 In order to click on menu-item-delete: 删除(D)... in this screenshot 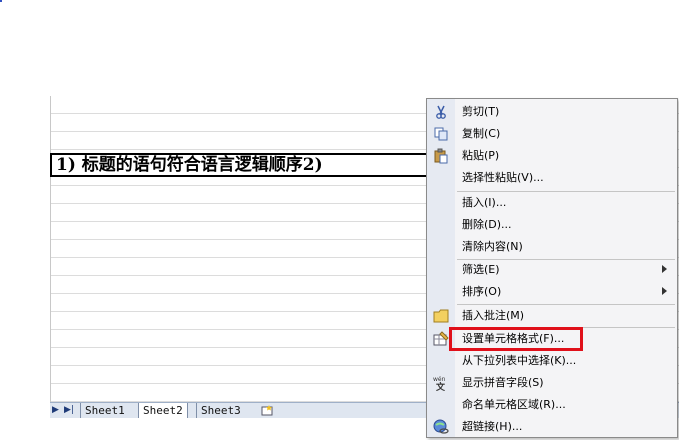, I will do `click(552, 225)`.